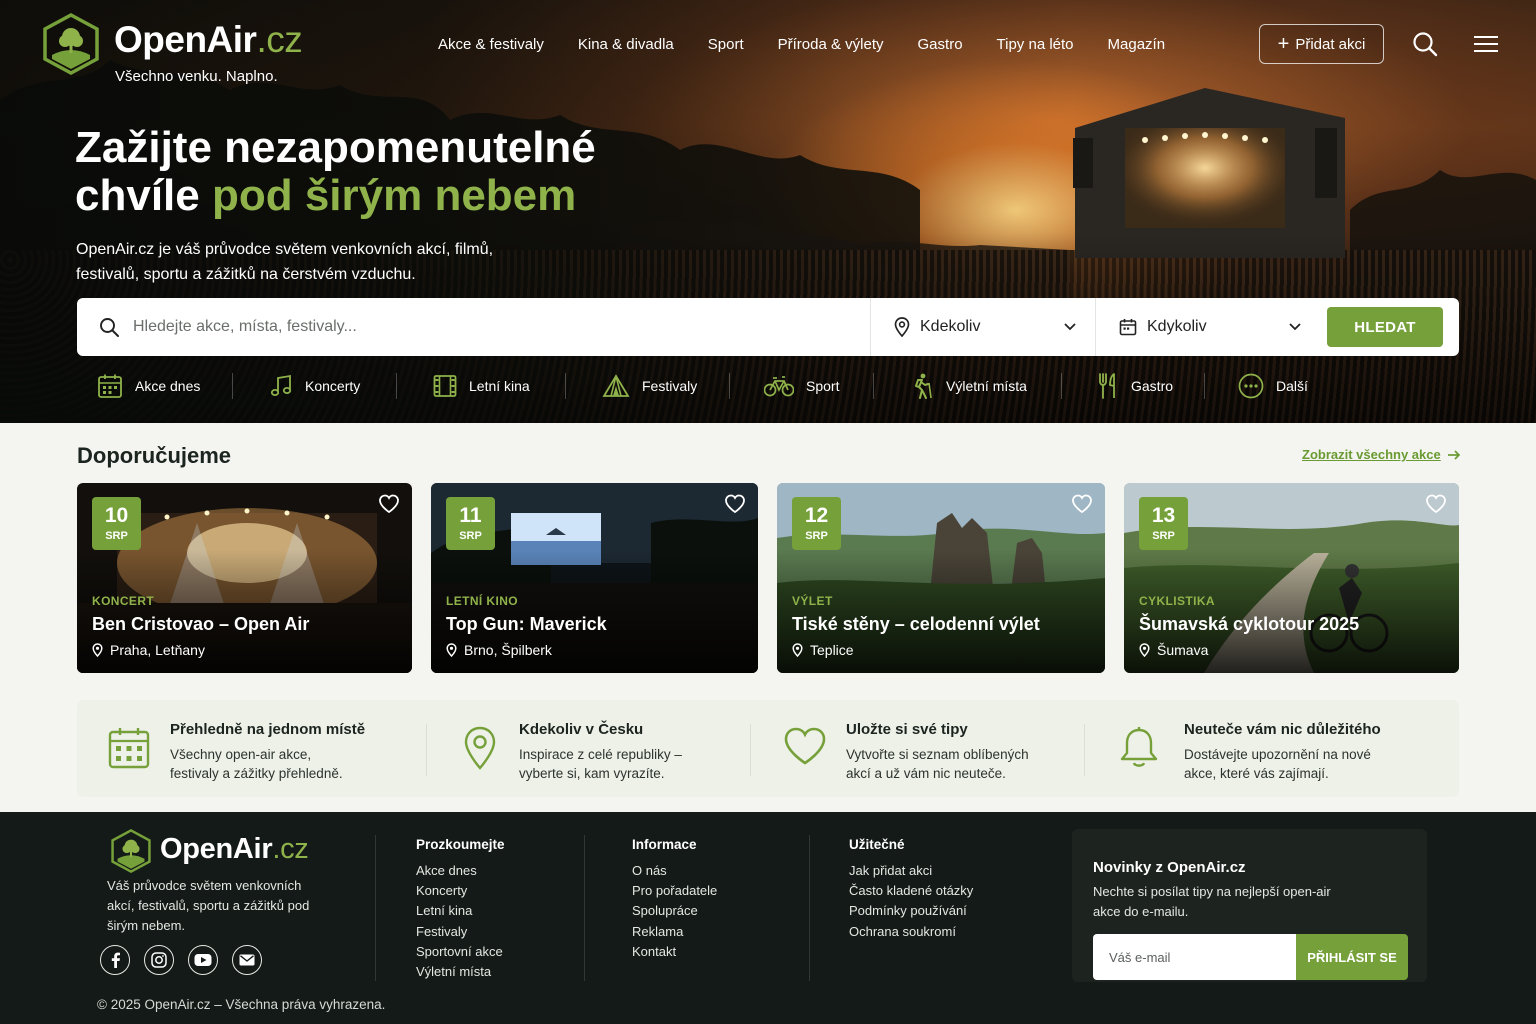 Image resolution: width=1536 pixels, height=1024 pixels. Describe the element at coordinates (201, 624) in the screenshot. I see `event-title: Ben Cristovao – Open Air` at that location.